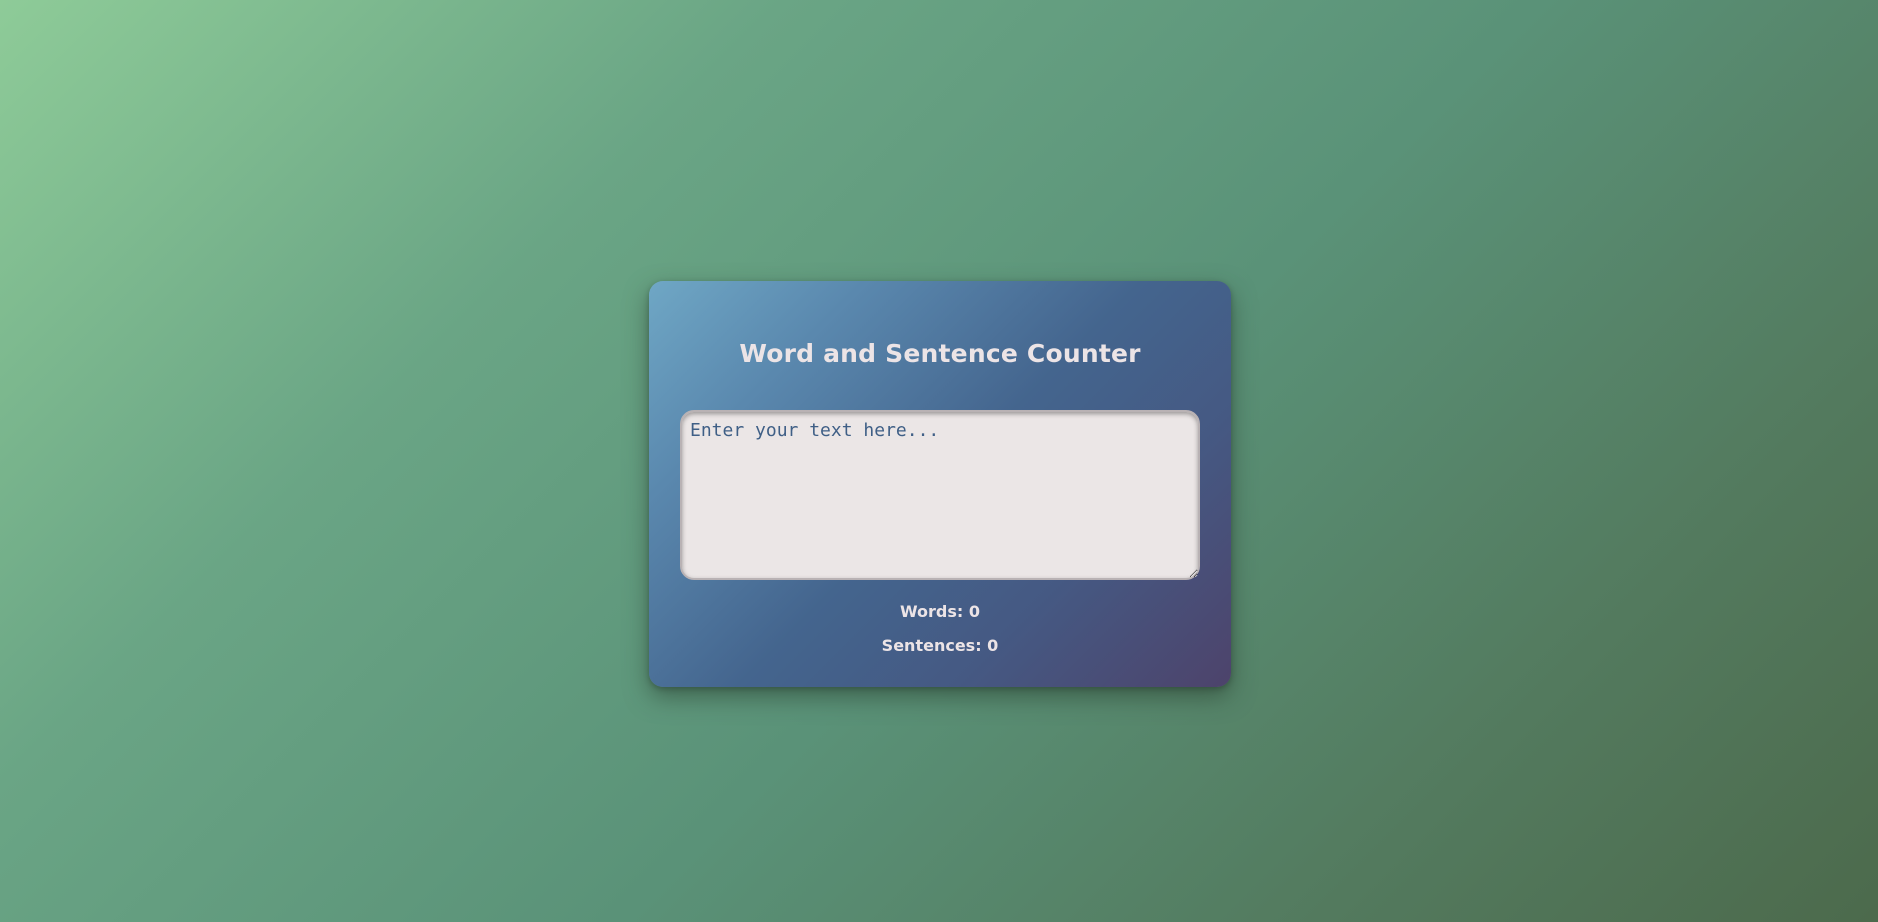  What do you see at coordinates (993, 645) in the screenshot?
I see `sentence-count-value: 0` at bounding box center [993, 645].